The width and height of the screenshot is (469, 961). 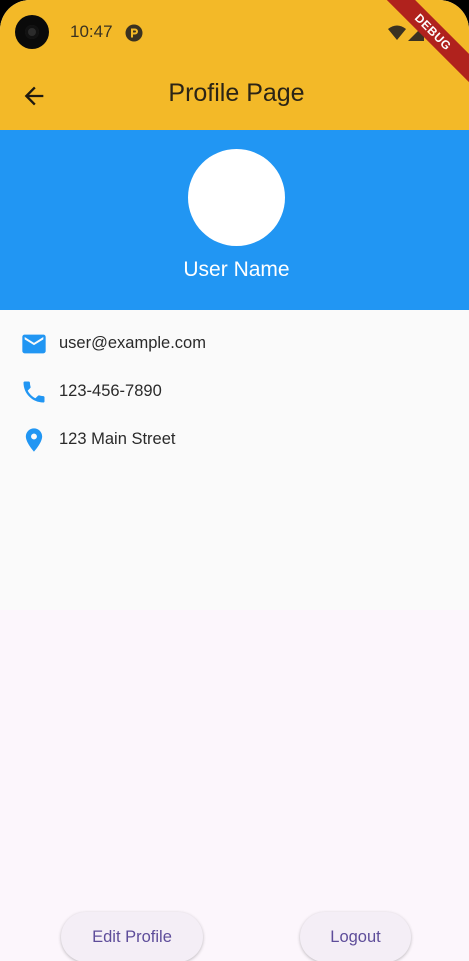 I want to click on edit-profile-button: Edit Profile, so click(x=132, y=936).